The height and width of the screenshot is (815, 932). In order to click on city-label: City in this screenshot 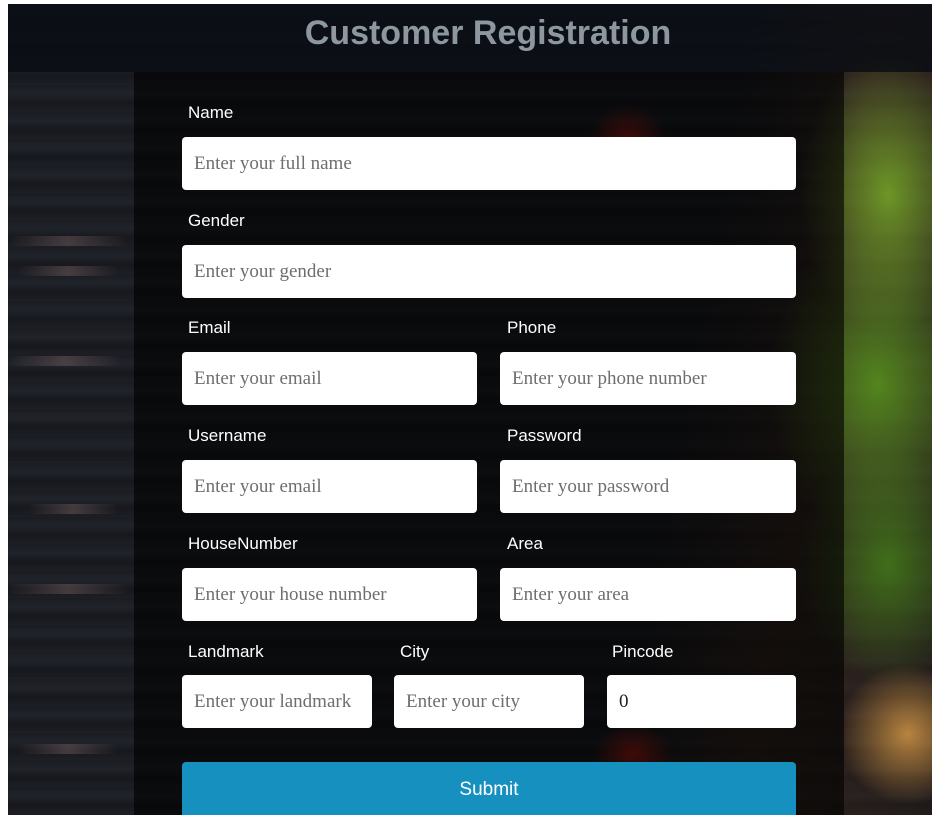, I will do `click(415, 651)`.